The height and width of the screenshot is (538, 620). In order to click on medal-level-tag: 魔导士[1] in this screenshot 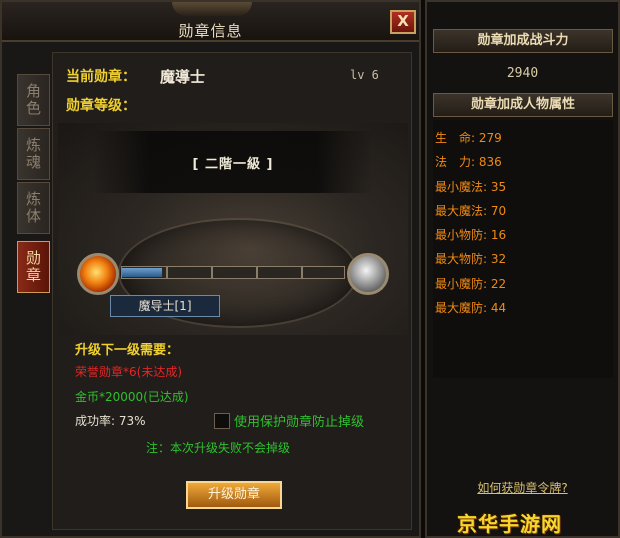, I will do `click(165, 306)`.